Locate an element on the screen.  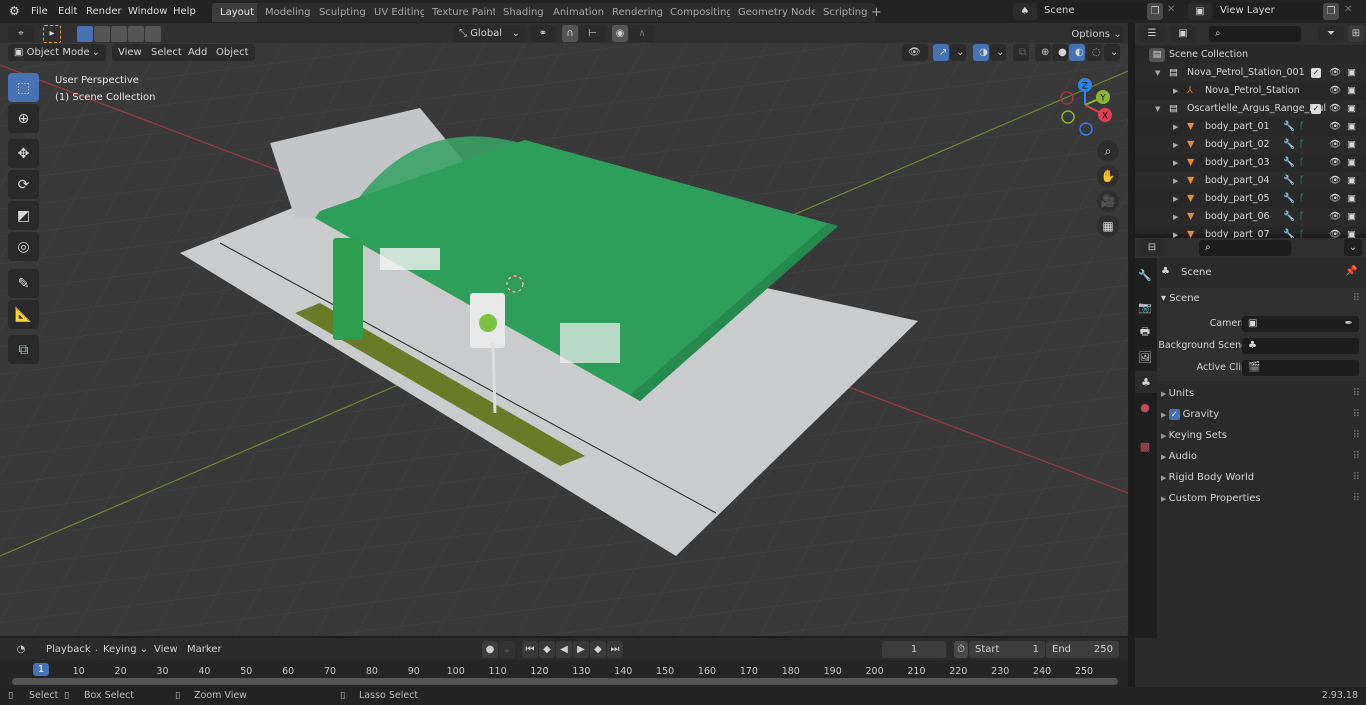
menu-object: Object is located at coordinates (232, 52).